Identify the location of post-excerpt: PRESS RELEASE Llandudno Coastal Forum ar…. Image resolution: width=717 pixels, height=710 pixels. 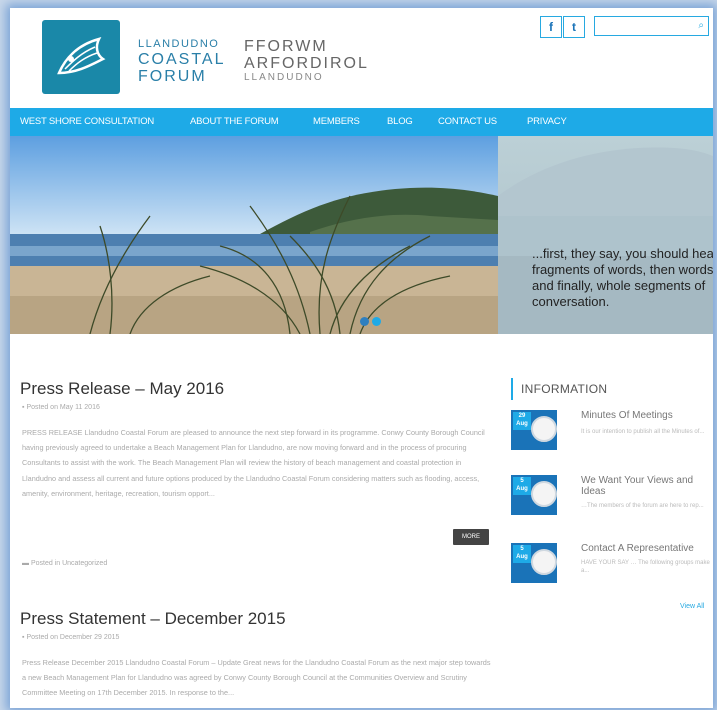
(253, 463).